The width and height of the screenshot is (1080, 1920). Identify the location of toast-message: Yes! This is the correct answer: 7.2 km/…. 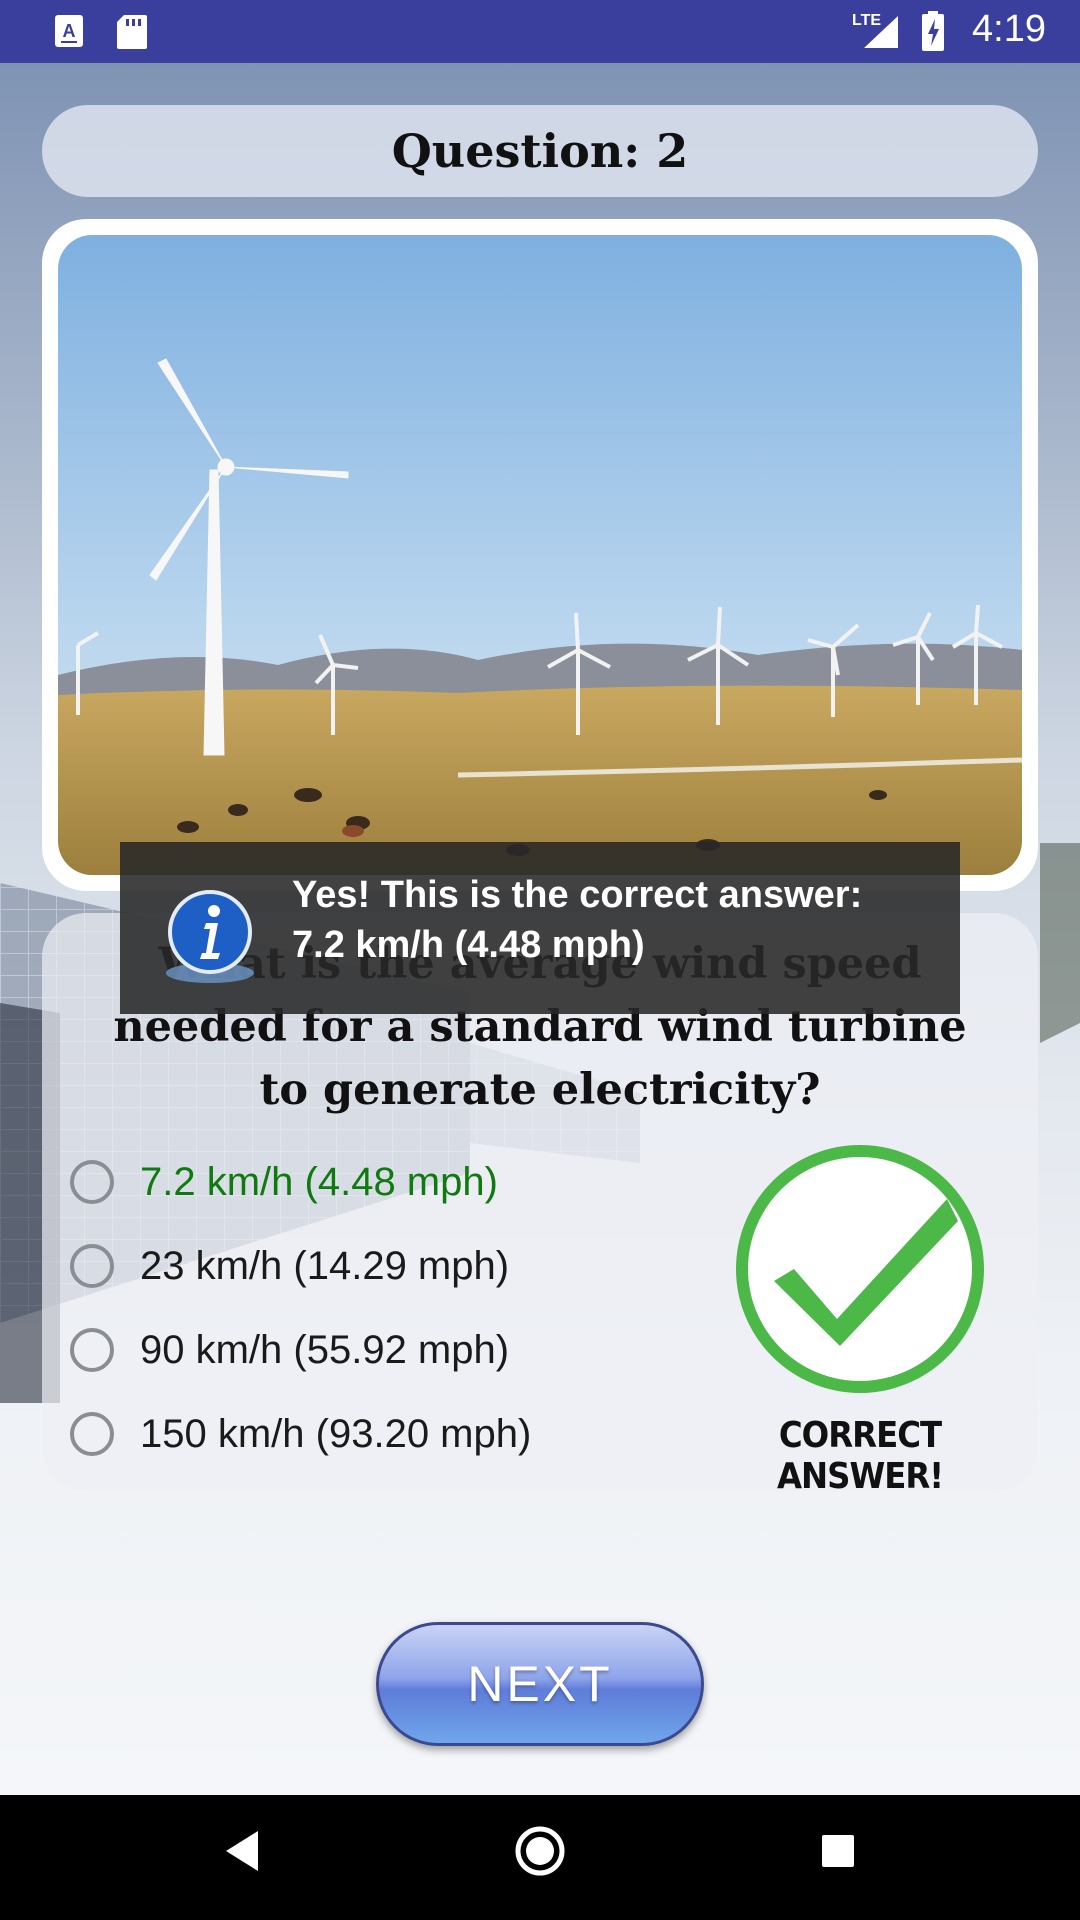
(540, 928).